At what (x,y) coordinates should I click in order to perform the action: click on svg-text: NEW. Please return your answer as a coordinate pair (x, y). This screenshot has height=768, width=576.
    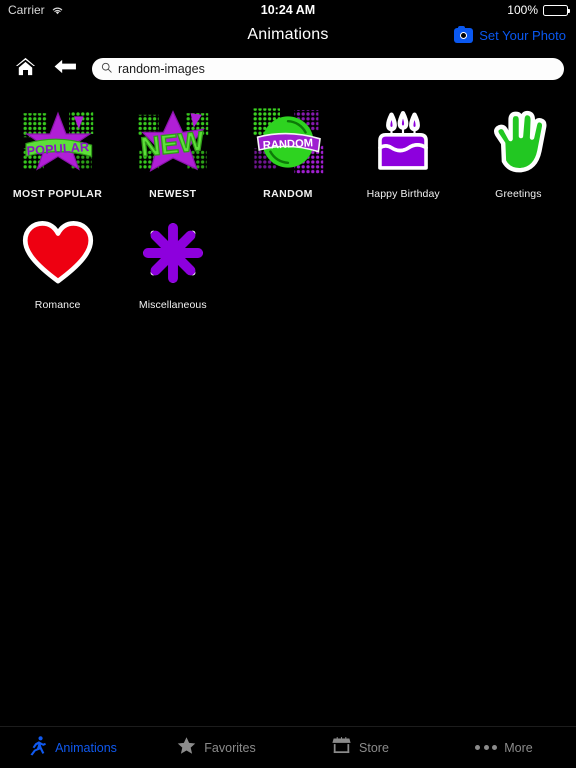
    Looking at the image, I should click on (172, 143).